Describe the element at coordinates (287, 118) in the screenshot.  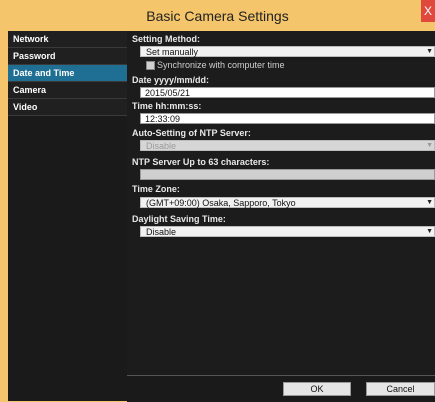
I see `time-field: 12:33:09` at that location.